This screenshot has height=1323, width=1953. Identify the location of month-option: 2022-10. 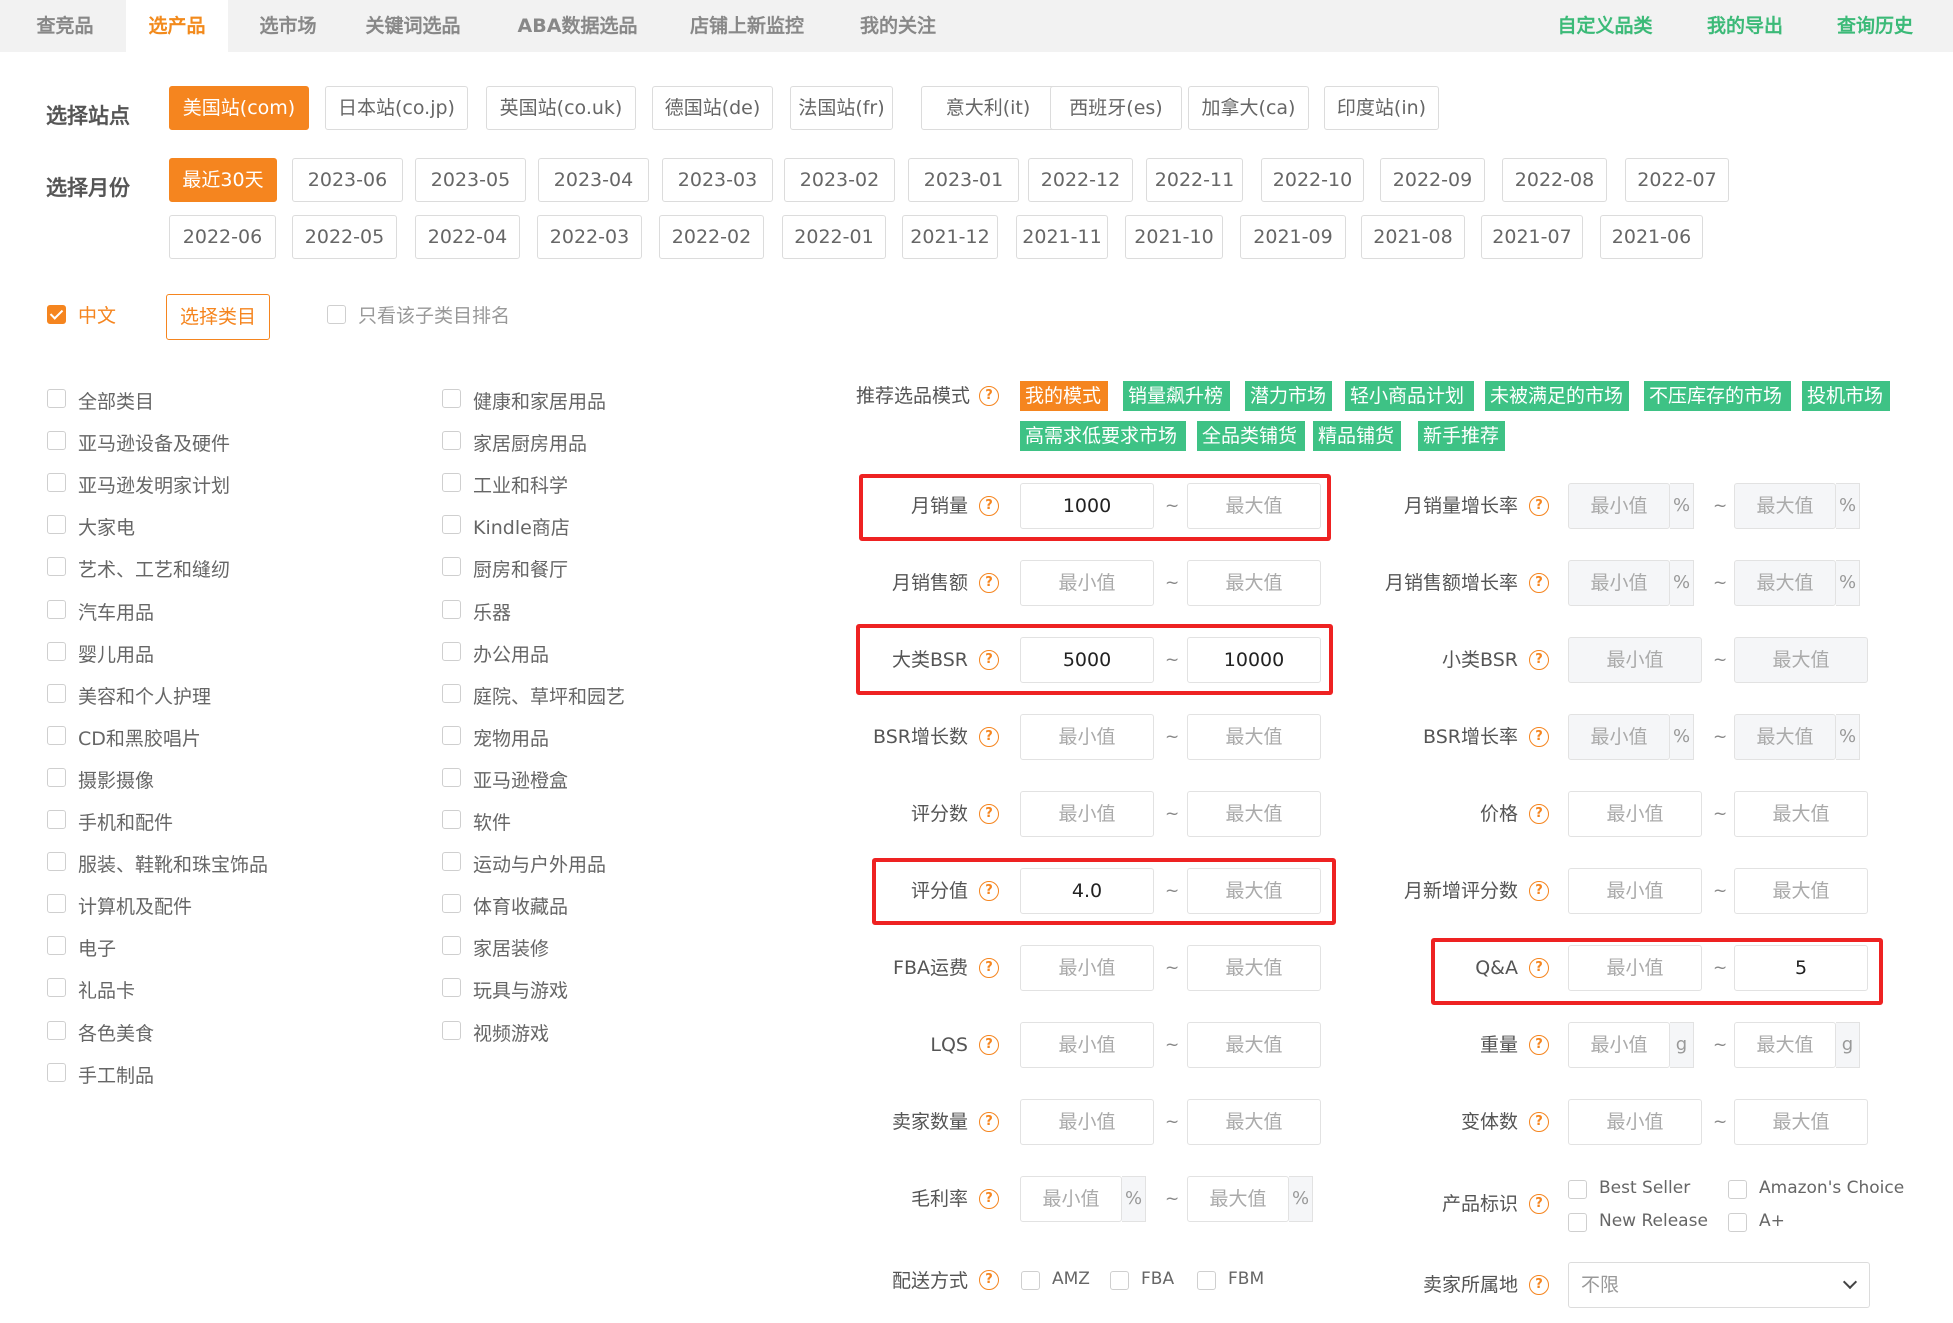
(1312, 180).